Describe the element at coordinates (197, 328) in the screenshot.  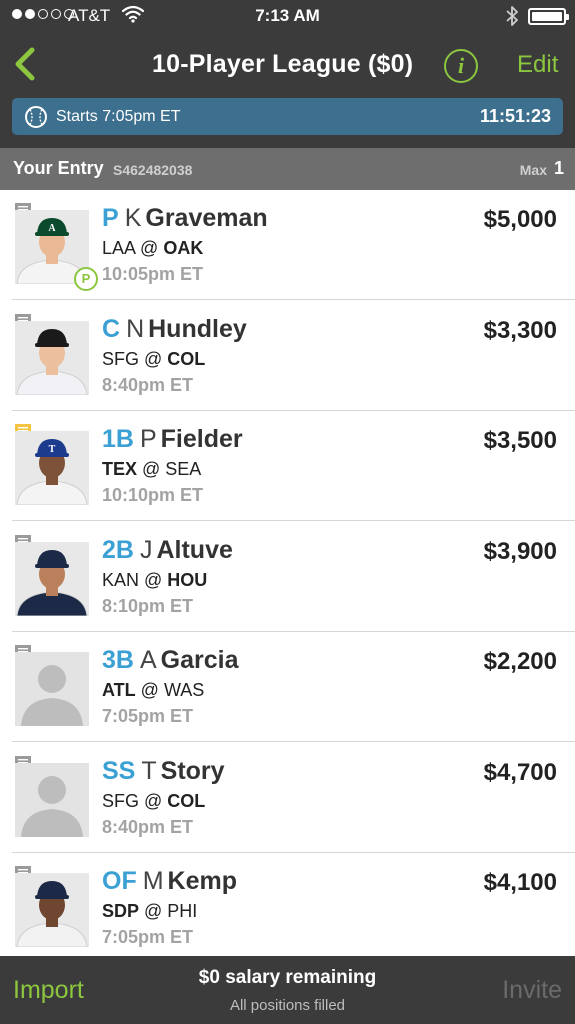
I see `player-last-name: Hundley` at that location.